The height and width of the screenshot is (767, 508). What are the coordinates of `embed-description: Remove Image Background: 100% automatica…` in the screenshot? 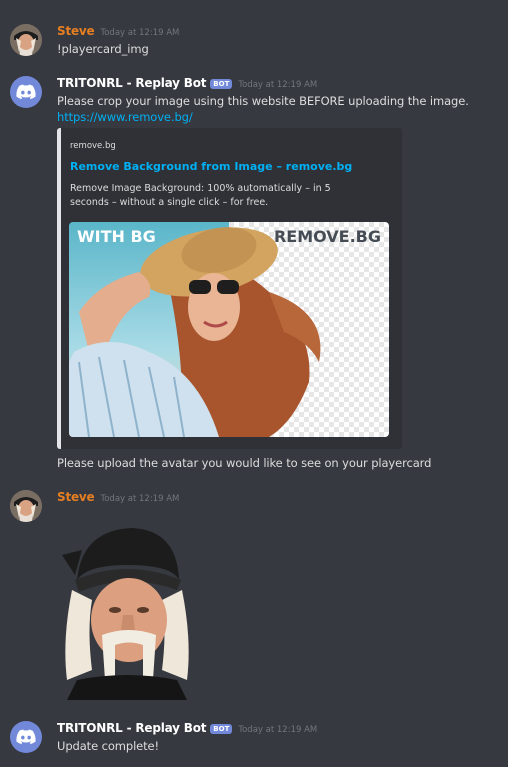 It's located at (200, 195).